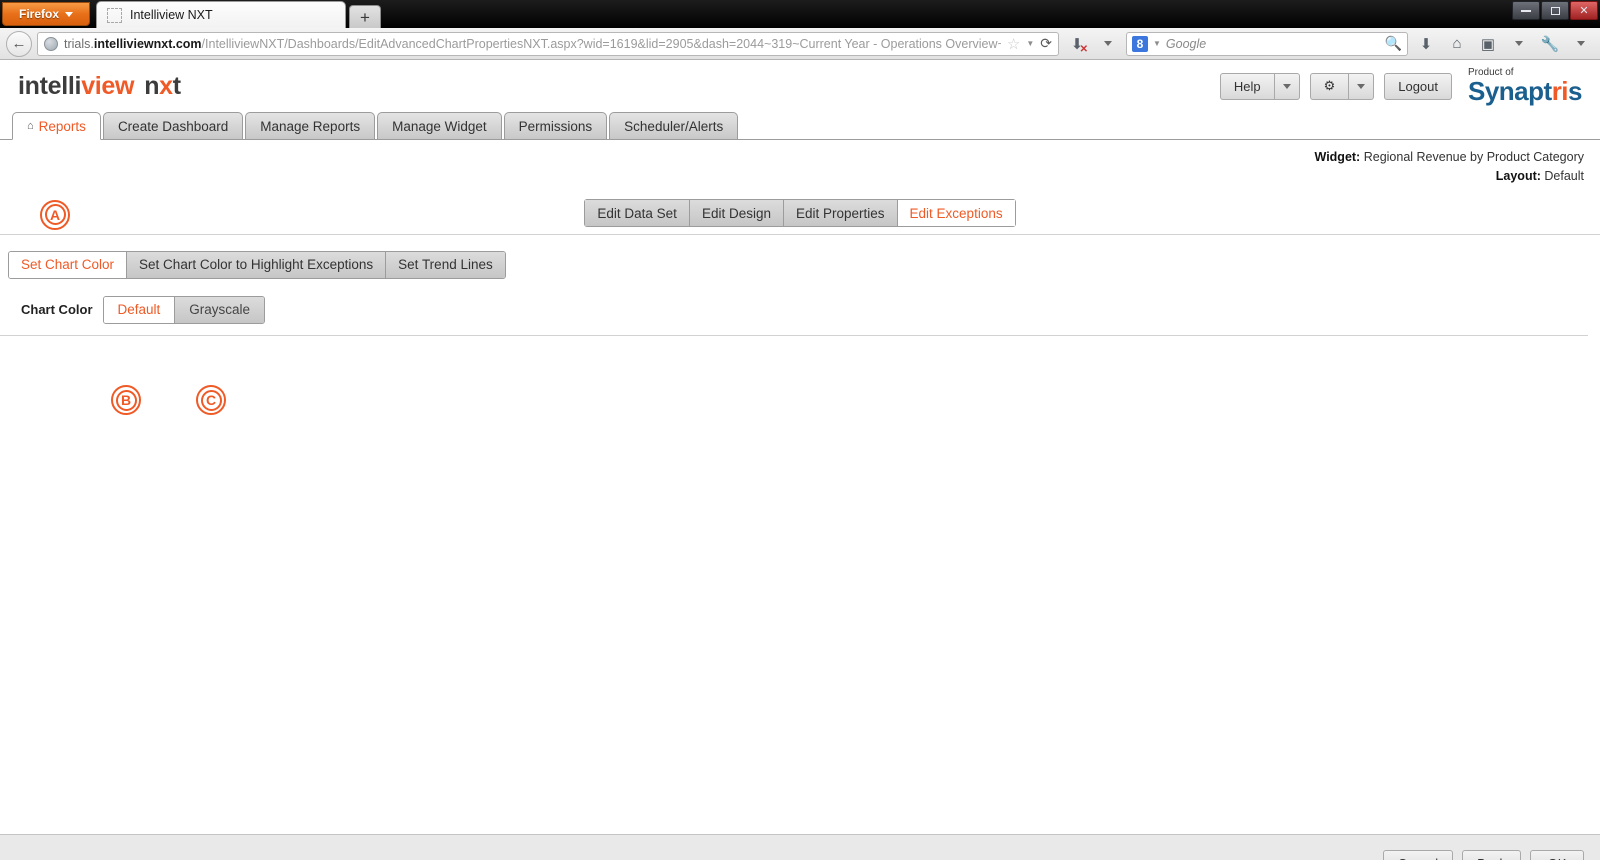  I want to click on restore-icon, so click(1555, 10).